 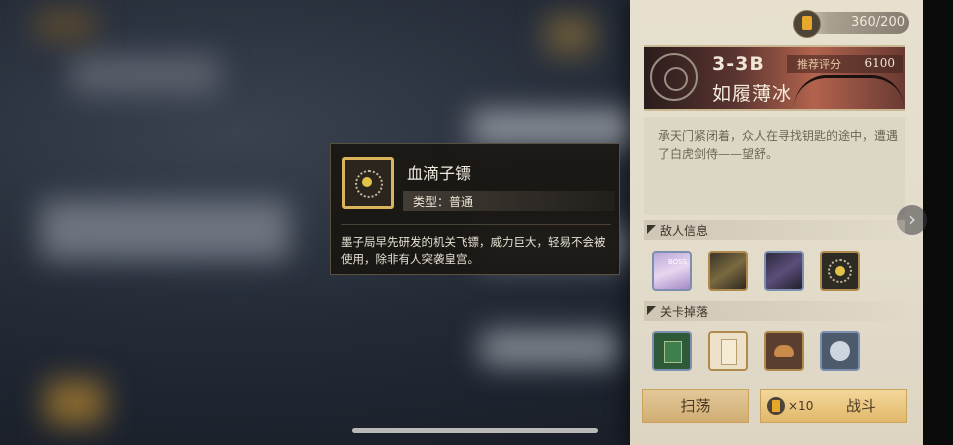 What do you see at coordinates (776, 406) in the screenshot?
I see `stamina-cost-icon` at bounding box center [776, 406].